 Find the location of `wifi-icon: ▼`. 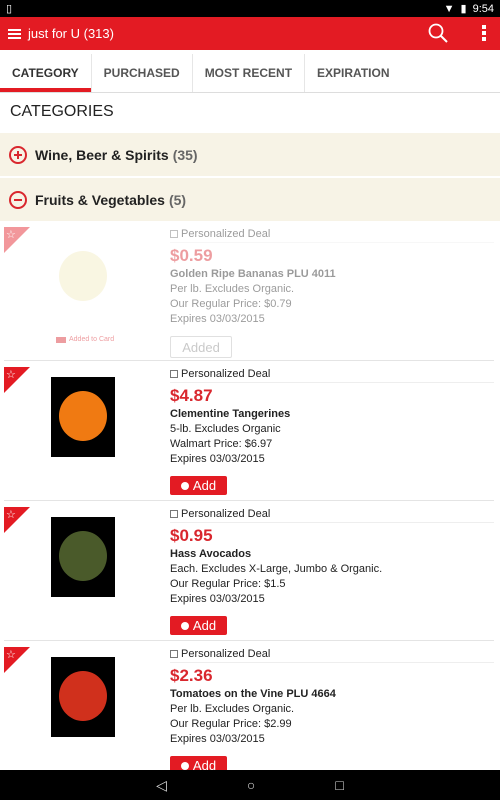

wifi-icon: ▼ is located at coordinates (449, 8).